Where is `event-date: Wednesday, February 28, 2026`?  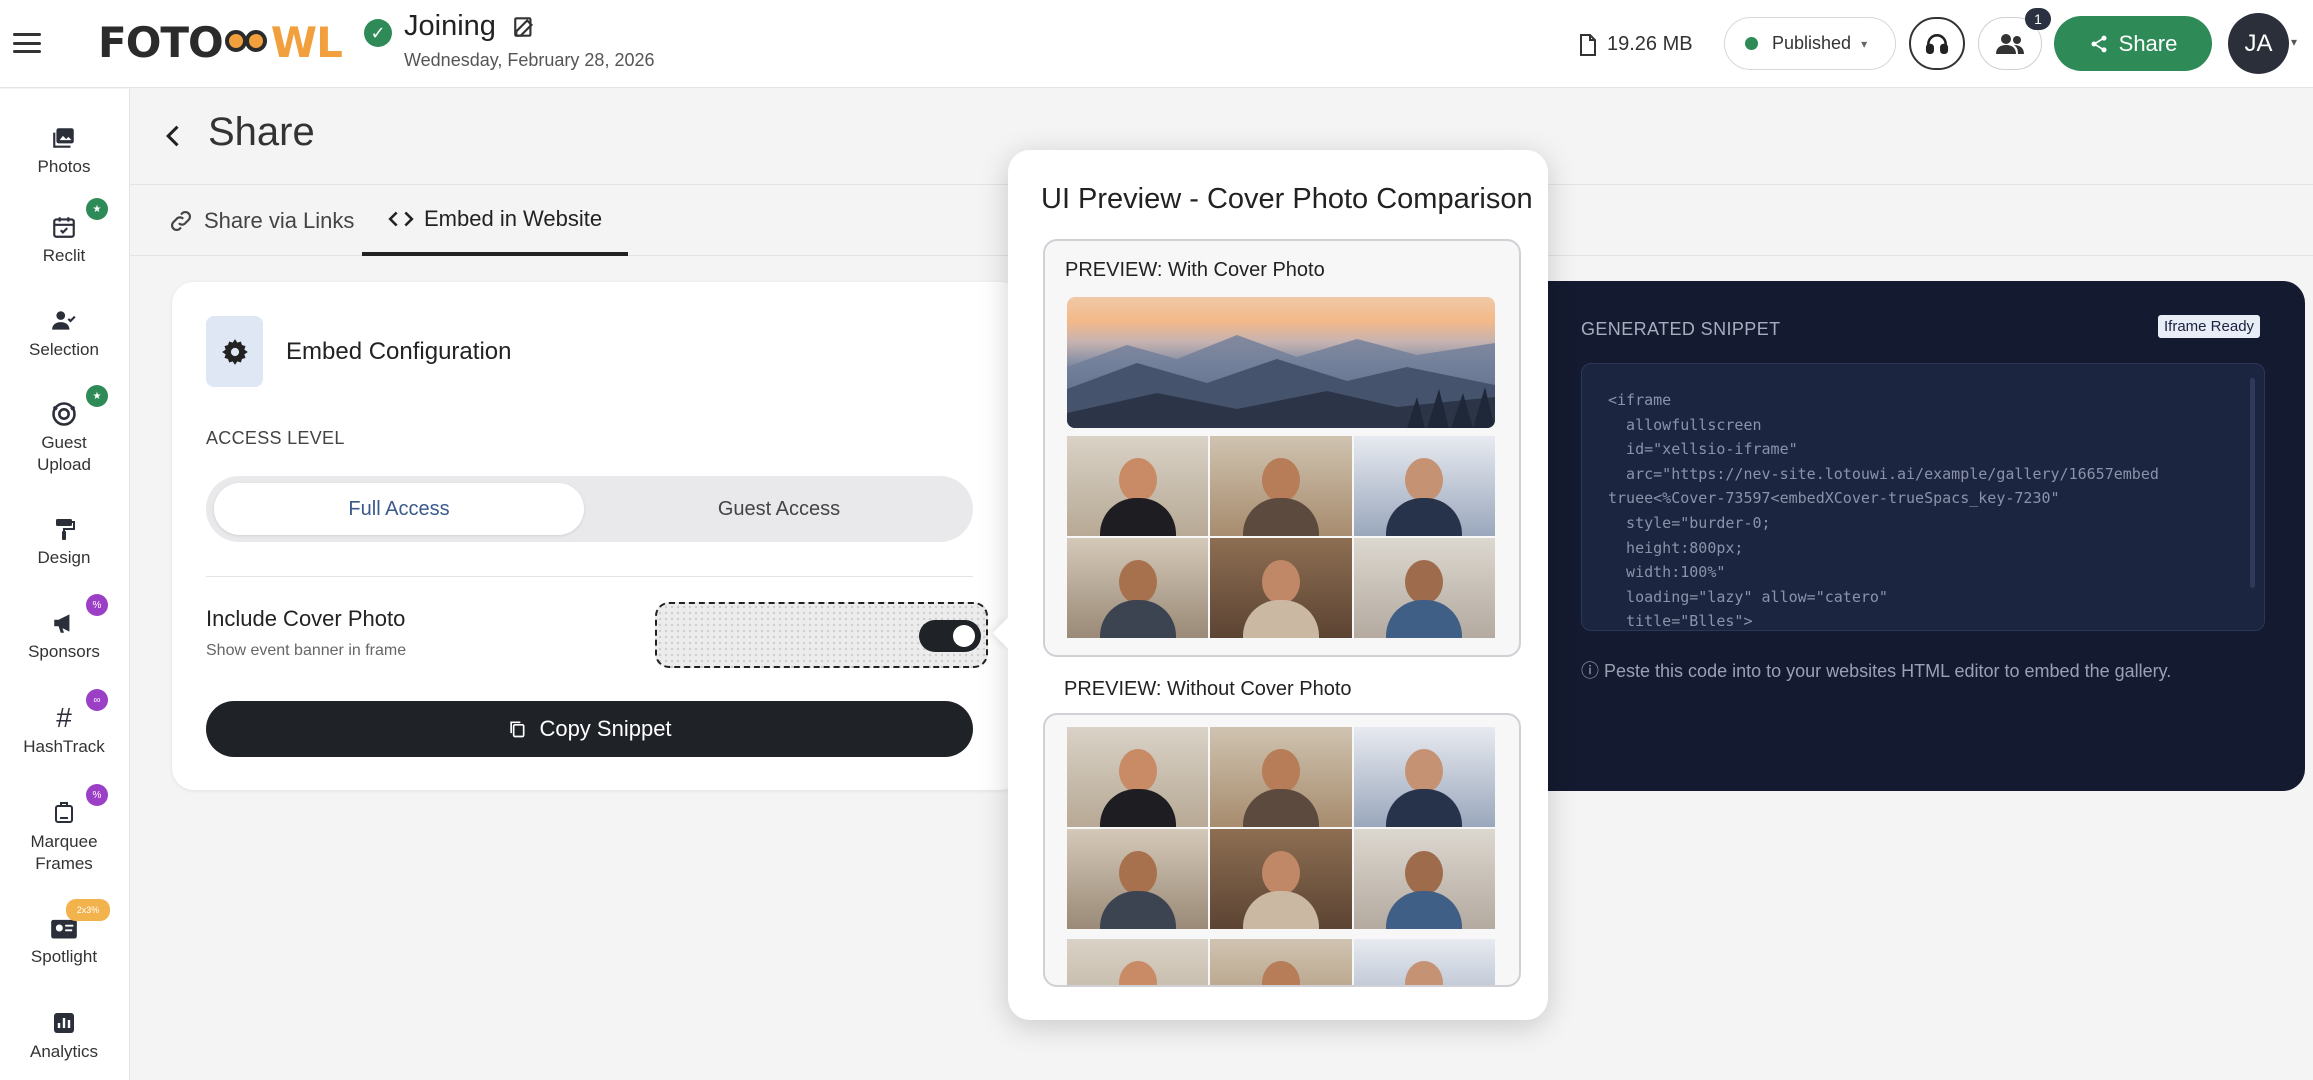 event-date: Wednesday, February 28, 2026 is located at coordinates (529, 60).